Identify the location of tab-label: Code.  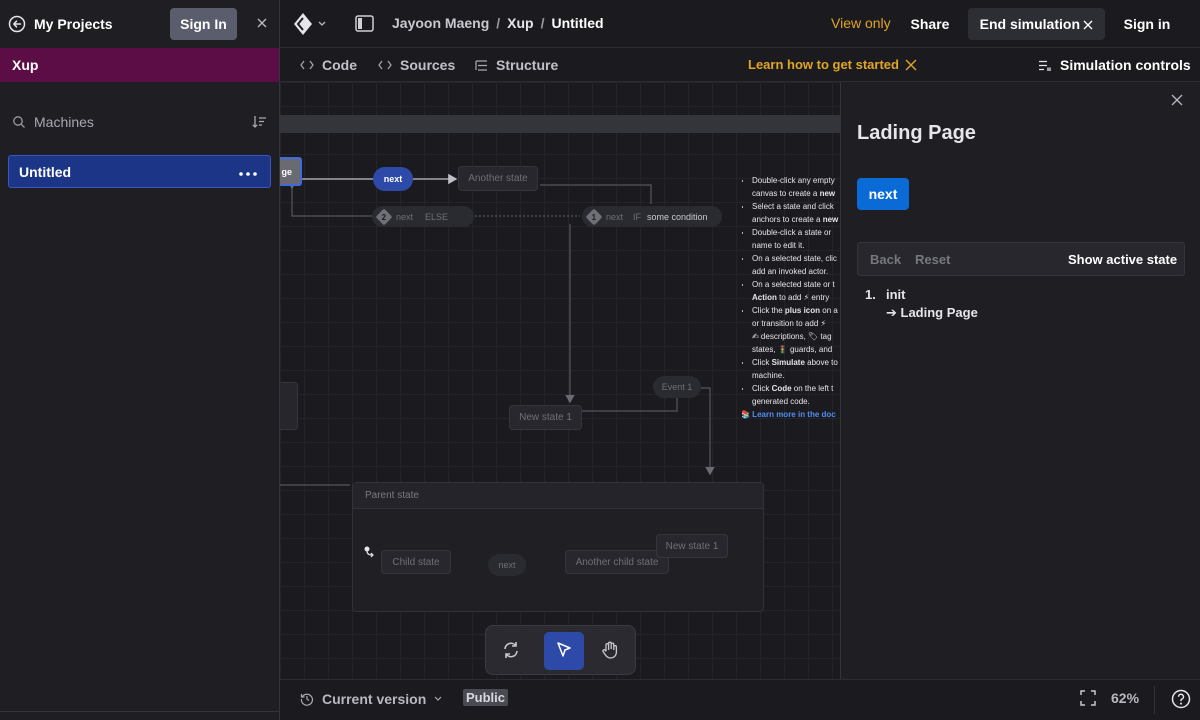
(339, 65).